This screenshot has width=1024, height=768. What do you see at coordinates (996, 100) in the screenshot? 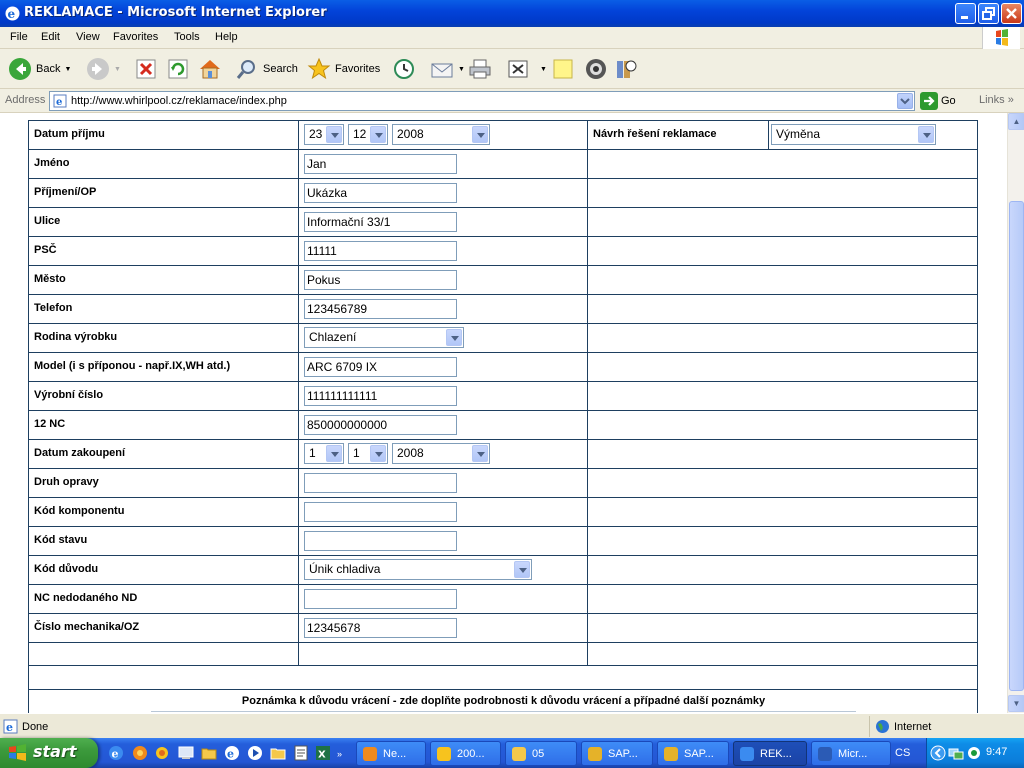
I see `links-button: Links »` at bounding box center [996, 100].